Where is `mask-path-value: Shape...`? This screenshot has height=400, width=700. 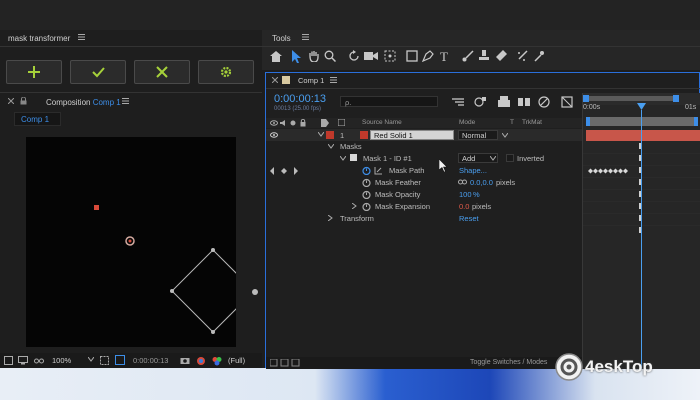 mask-path-value: Shape... is located at coordinates (473, 170).